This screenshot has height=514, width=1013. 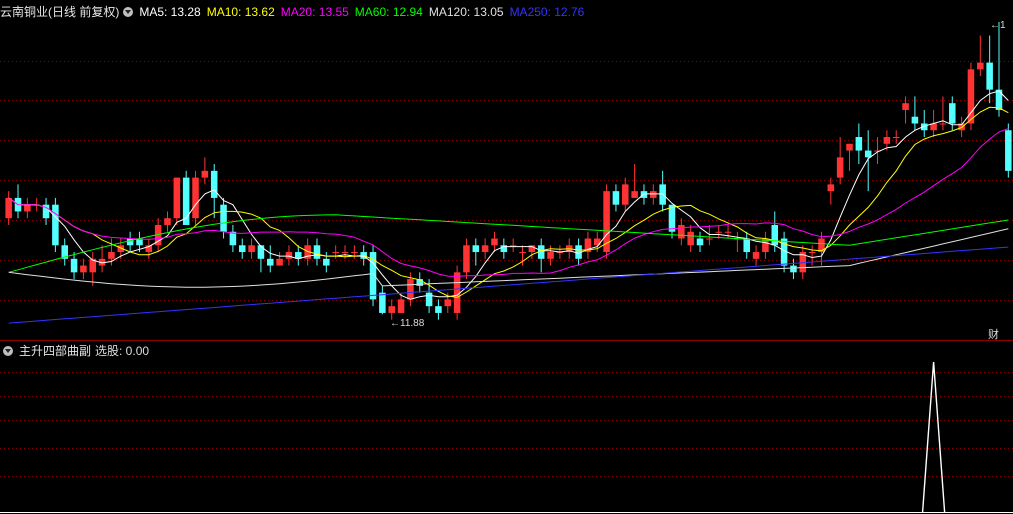 What do you see at coordinates (55, 351) in the screenshot?
I see `indicator-title: 主升四部曲副` at bounding box center [55, 351].